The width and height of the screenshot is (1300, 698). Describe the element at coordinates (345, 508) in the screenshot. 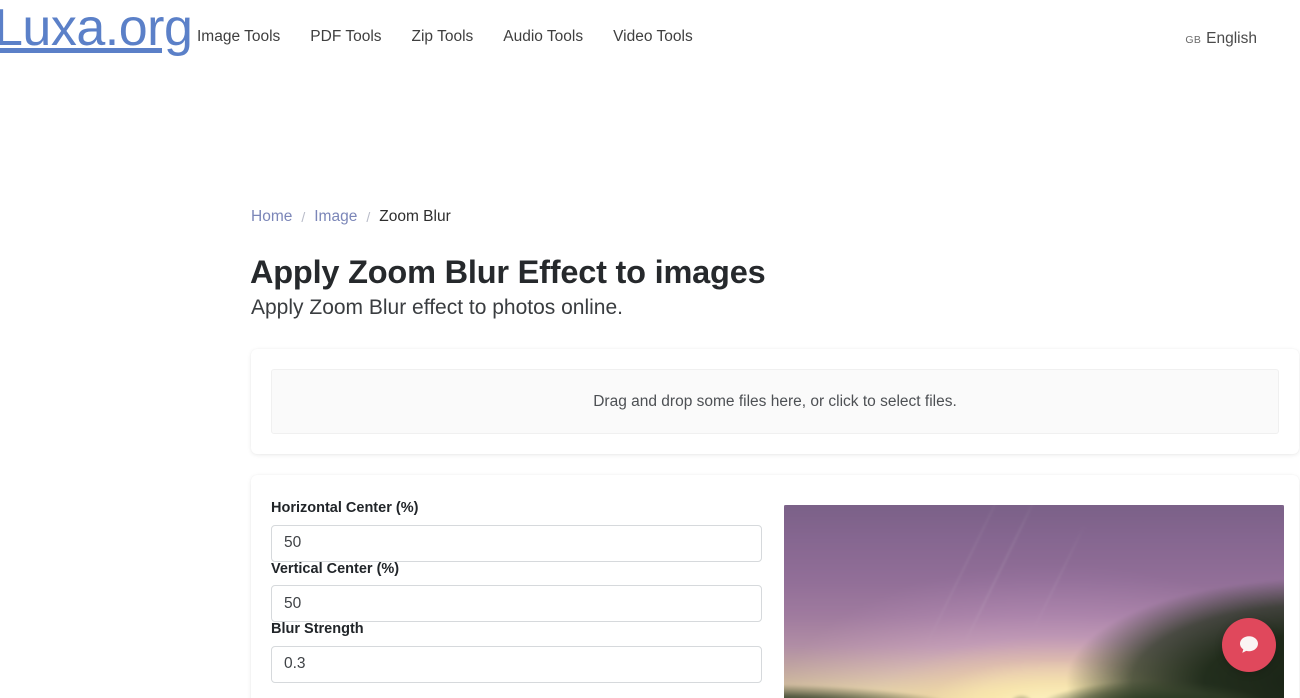

I see `label-horizontal-center: Horizontal Center (%)` at that location.